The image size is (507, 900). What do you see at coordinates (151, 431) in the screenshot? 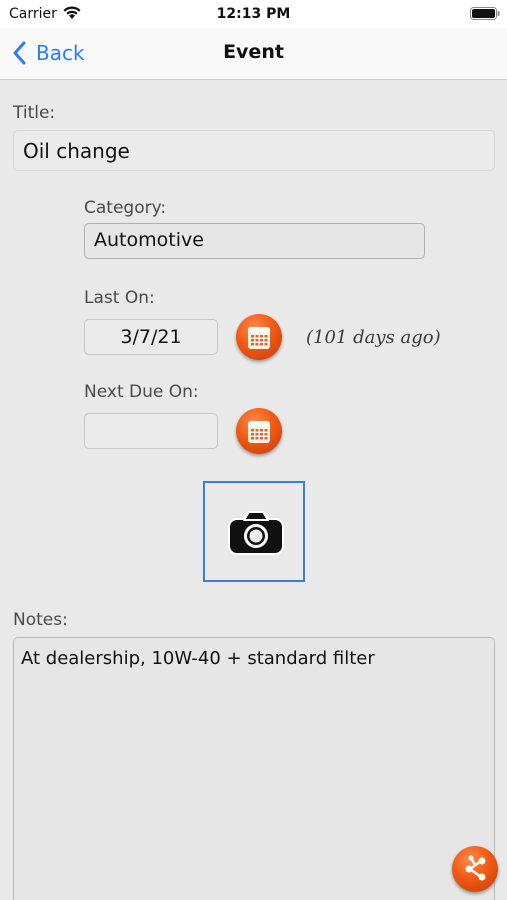
I see `next-due-date-field` at bounding box center [151, 431].